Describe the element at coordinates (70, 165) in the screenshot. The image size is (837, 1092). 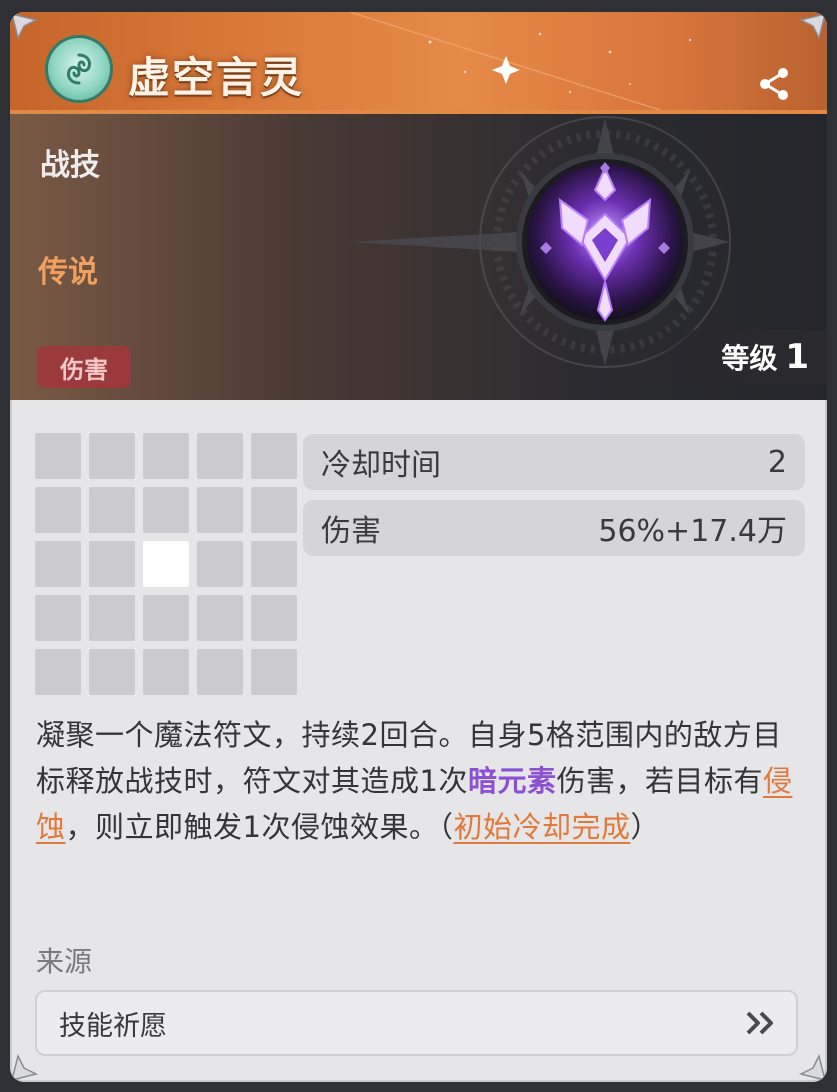
I see `skill-type: 战技` at that location.